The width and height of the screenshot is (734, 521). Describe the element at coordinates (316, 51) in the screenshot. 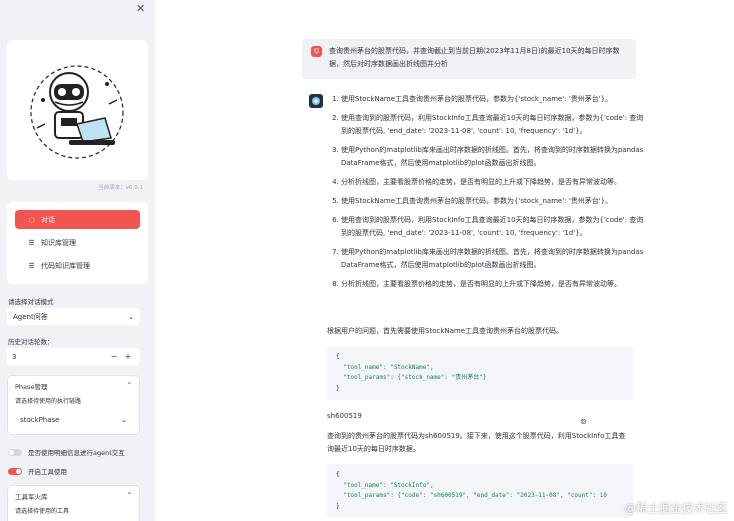

I see `user-avatar-icon: ☺` at that location.